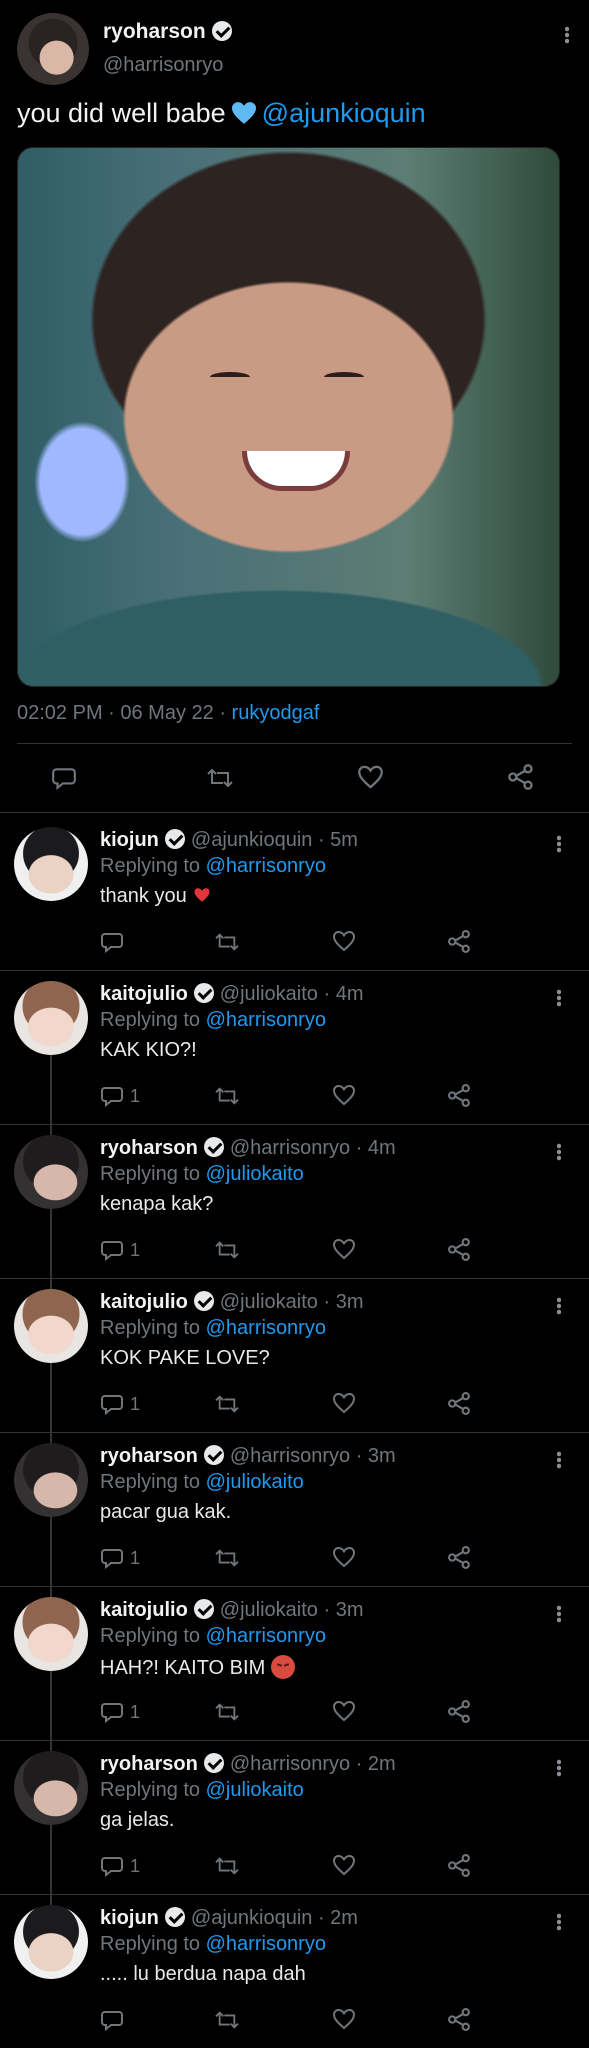 This screenshot has height=2048, width=589. Describe the element at coordinates (274, 1918) in the screenshot. I see `reply-author-handle: @ajunkioquin · 2m` at that location.